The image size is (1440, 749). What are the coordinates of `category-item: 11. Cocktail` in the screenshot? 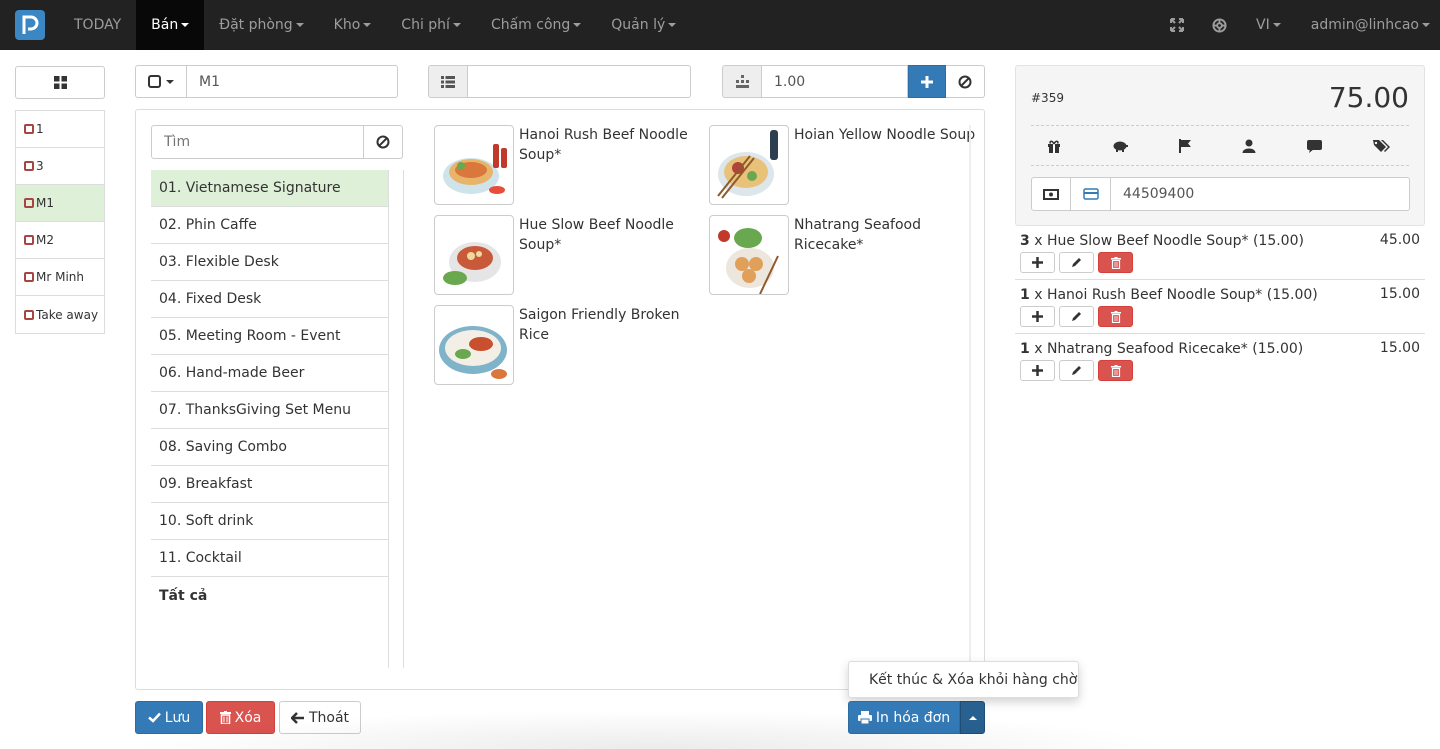 It's located at (269, 558).